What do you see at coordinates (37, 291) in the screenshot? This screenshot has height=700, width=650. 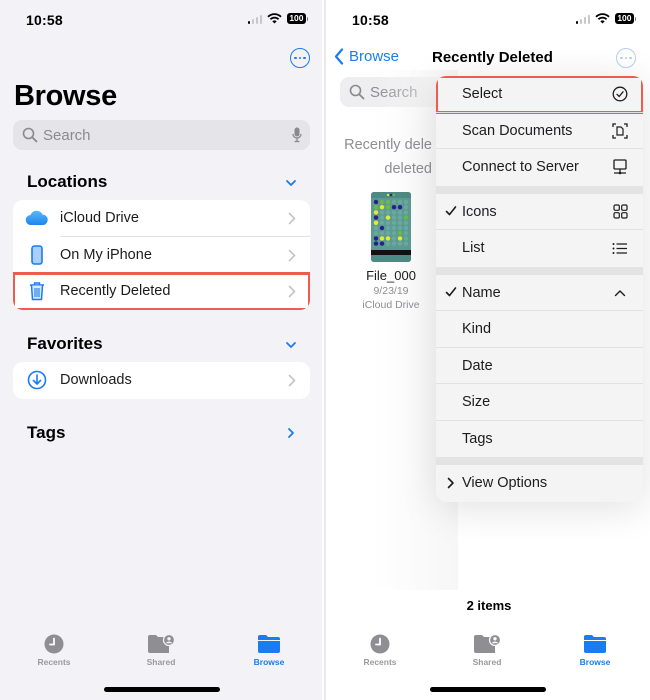 I see `trash-icon` at bounding box center [37, 291].